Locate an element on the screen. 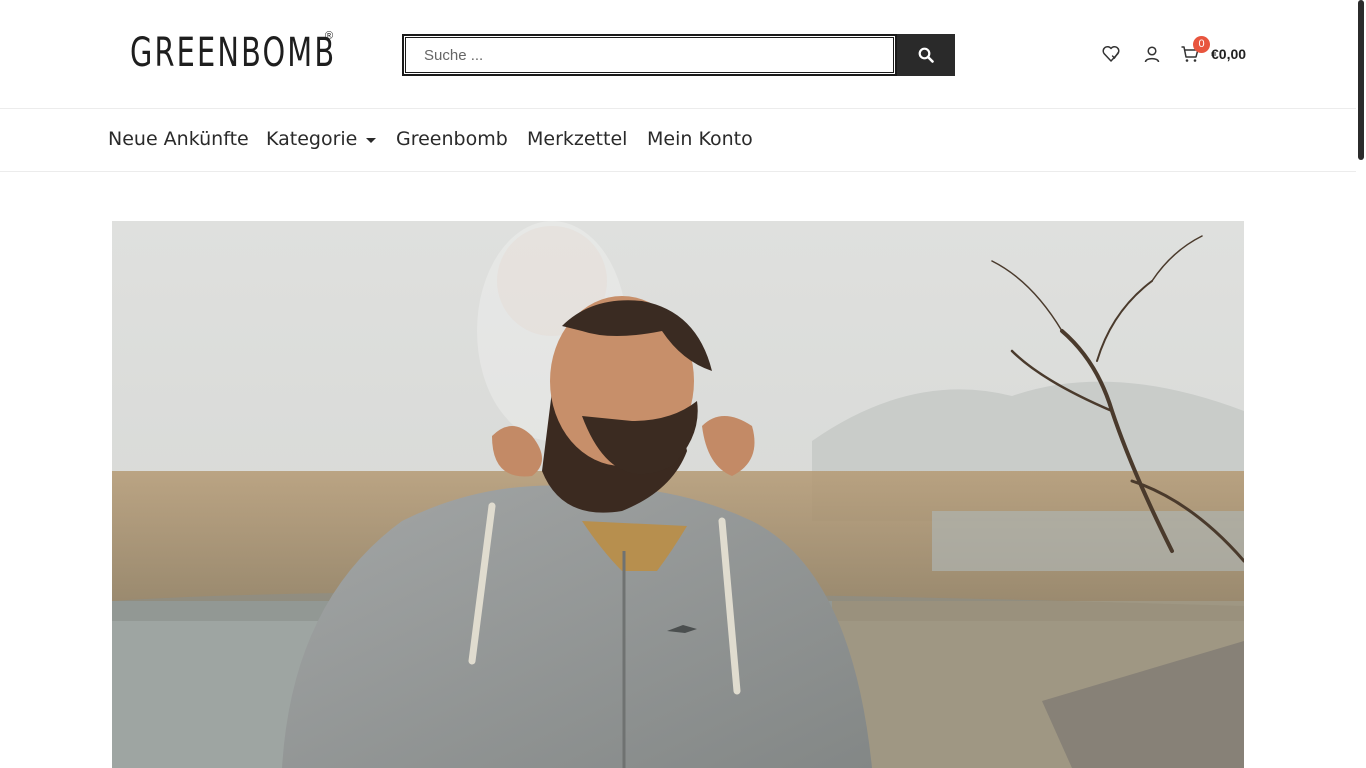 The image size is (1366, 768). cart-total: €0,00 is located at coordinates (1228, 54).